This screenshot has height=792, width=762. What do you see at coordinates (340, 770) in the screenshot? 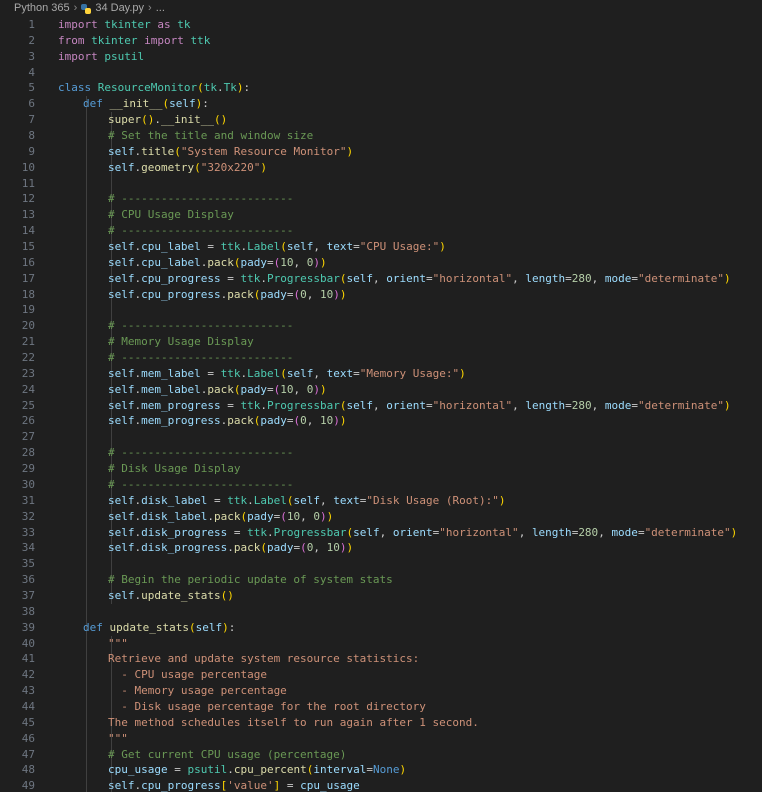
I see `code-token: interval` at bounding box center [340, 770].